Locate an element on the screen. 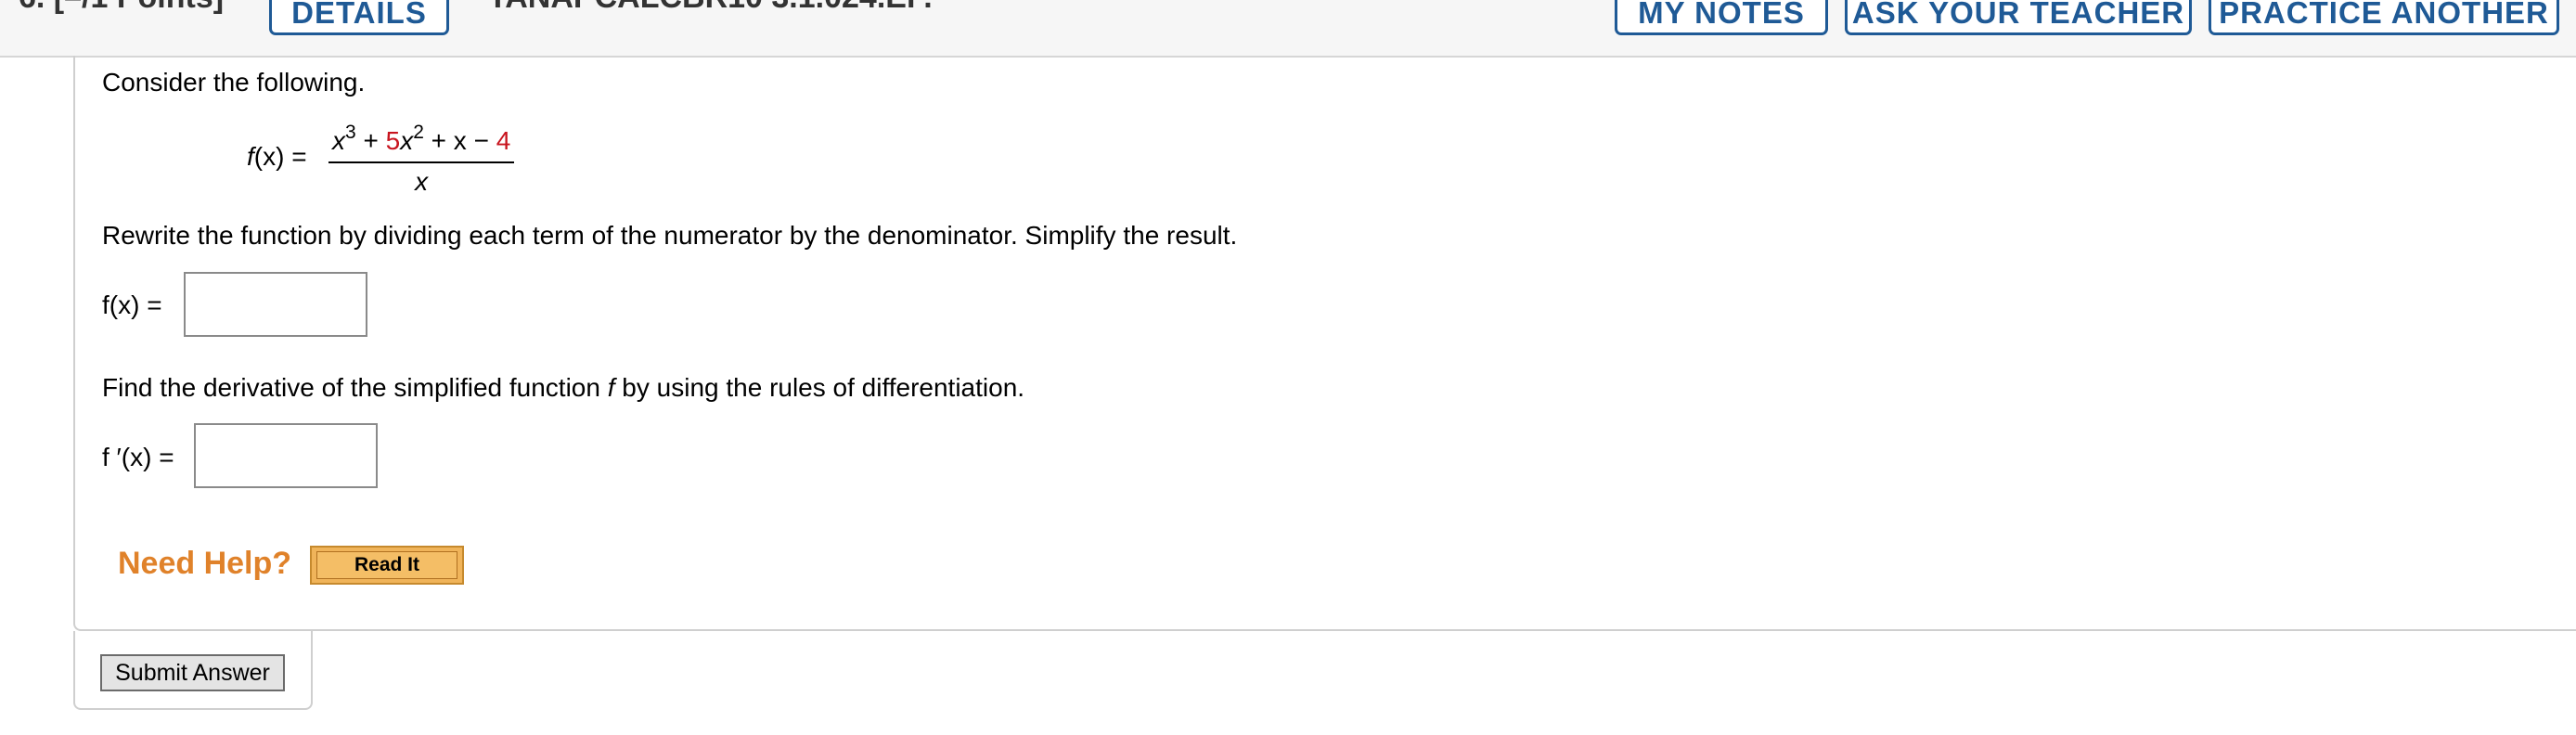  fraction-denominator: x is located at coordinates (422, 181).